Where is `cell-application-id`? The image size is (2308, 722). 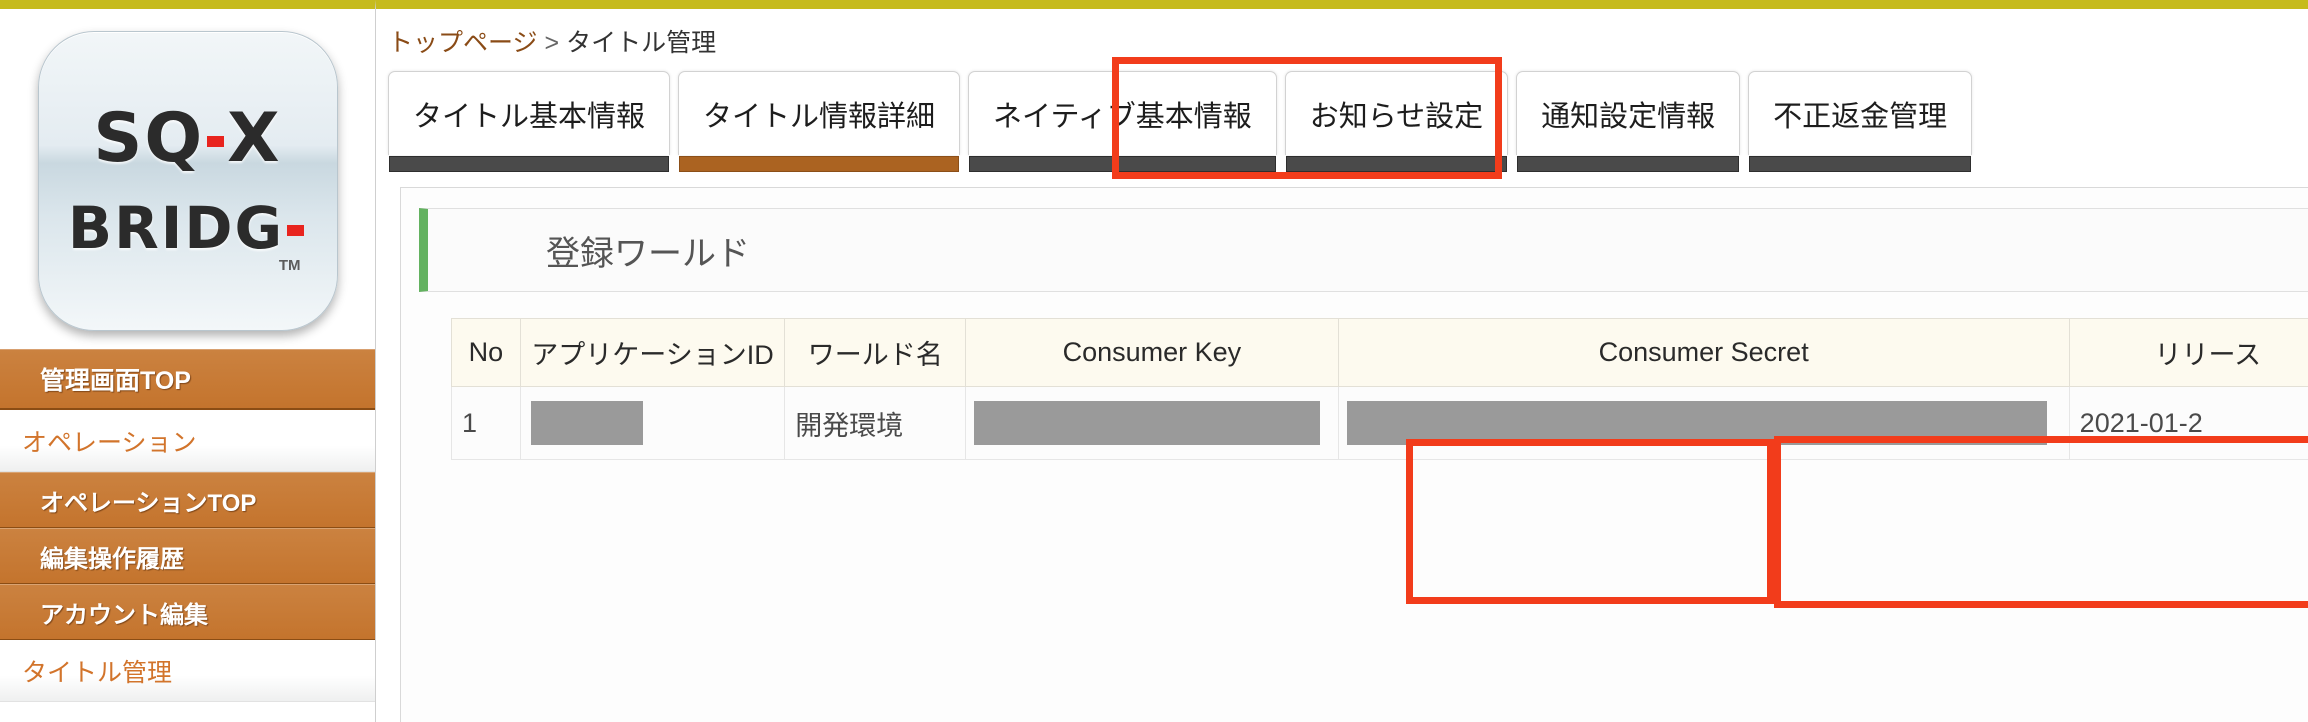 cell-application-id is located at coordinates (652, 423).